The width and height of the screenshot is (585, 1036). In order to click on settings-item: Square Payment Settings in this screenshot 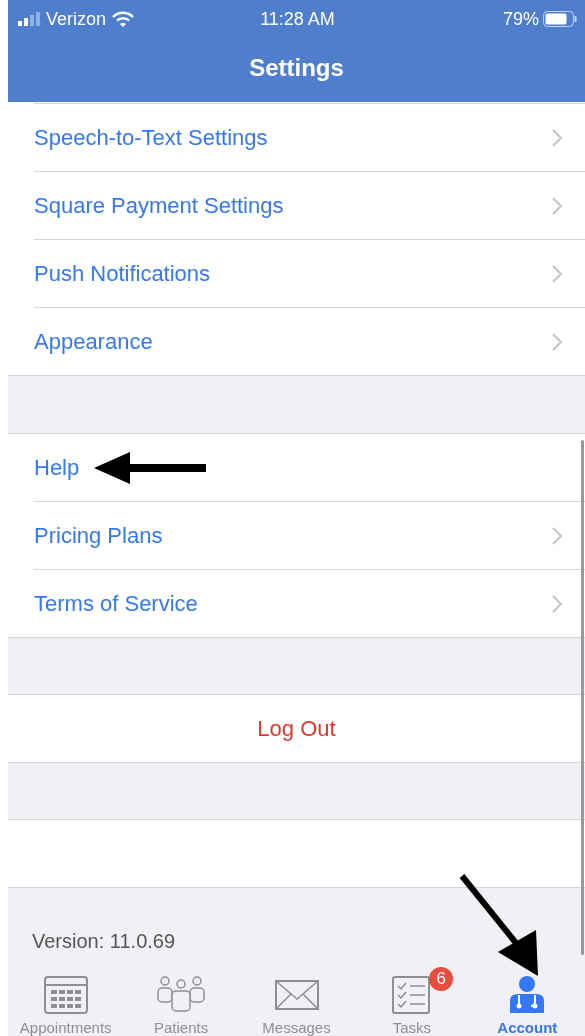, I will do `click(292, 205)`.